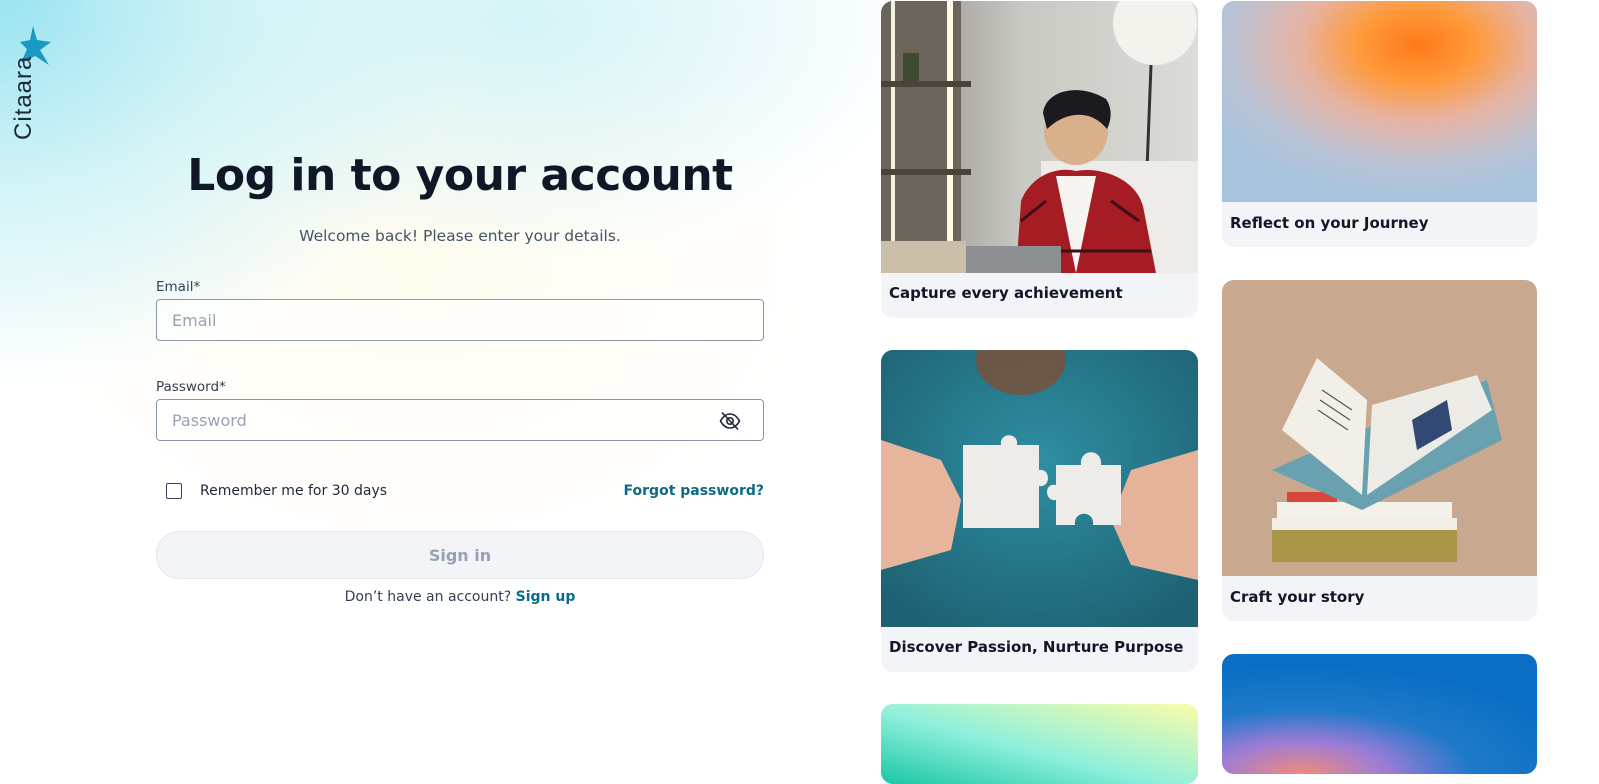 The image size is (1599, 784). I want to click on page-subtitle: Welcome back! Please enter your details., so click(460, 236).